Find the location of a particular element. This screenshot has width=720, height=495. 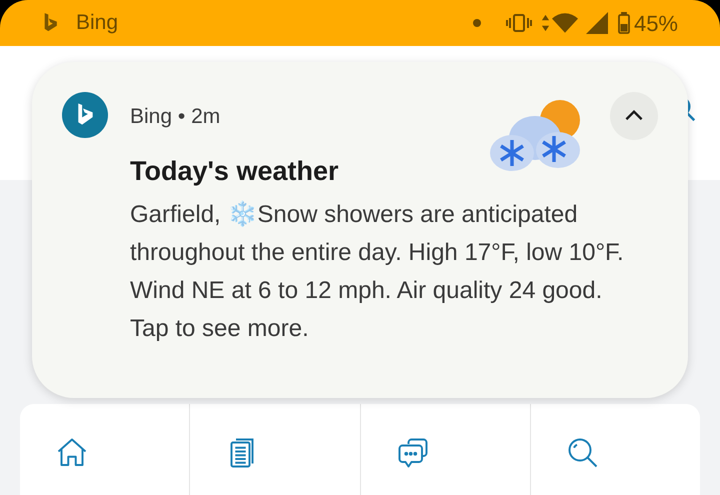

collapse-button is located at coordinates (634, 116).